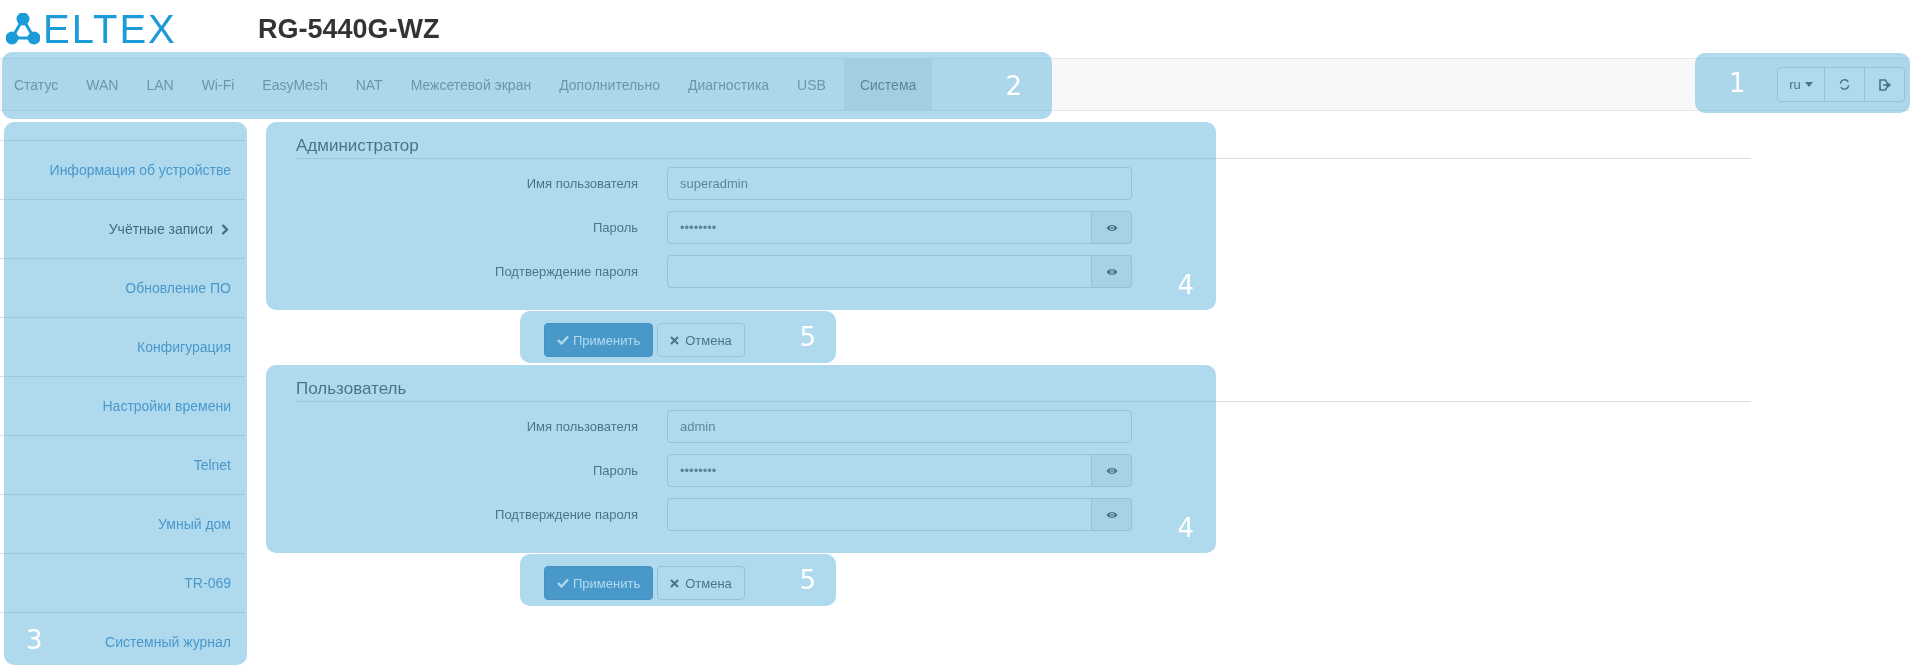  What do you see at coordinates (295, 84) in the screenshot?
I see `nav-tab: EasyMesh` at bounding box center [295, 84].